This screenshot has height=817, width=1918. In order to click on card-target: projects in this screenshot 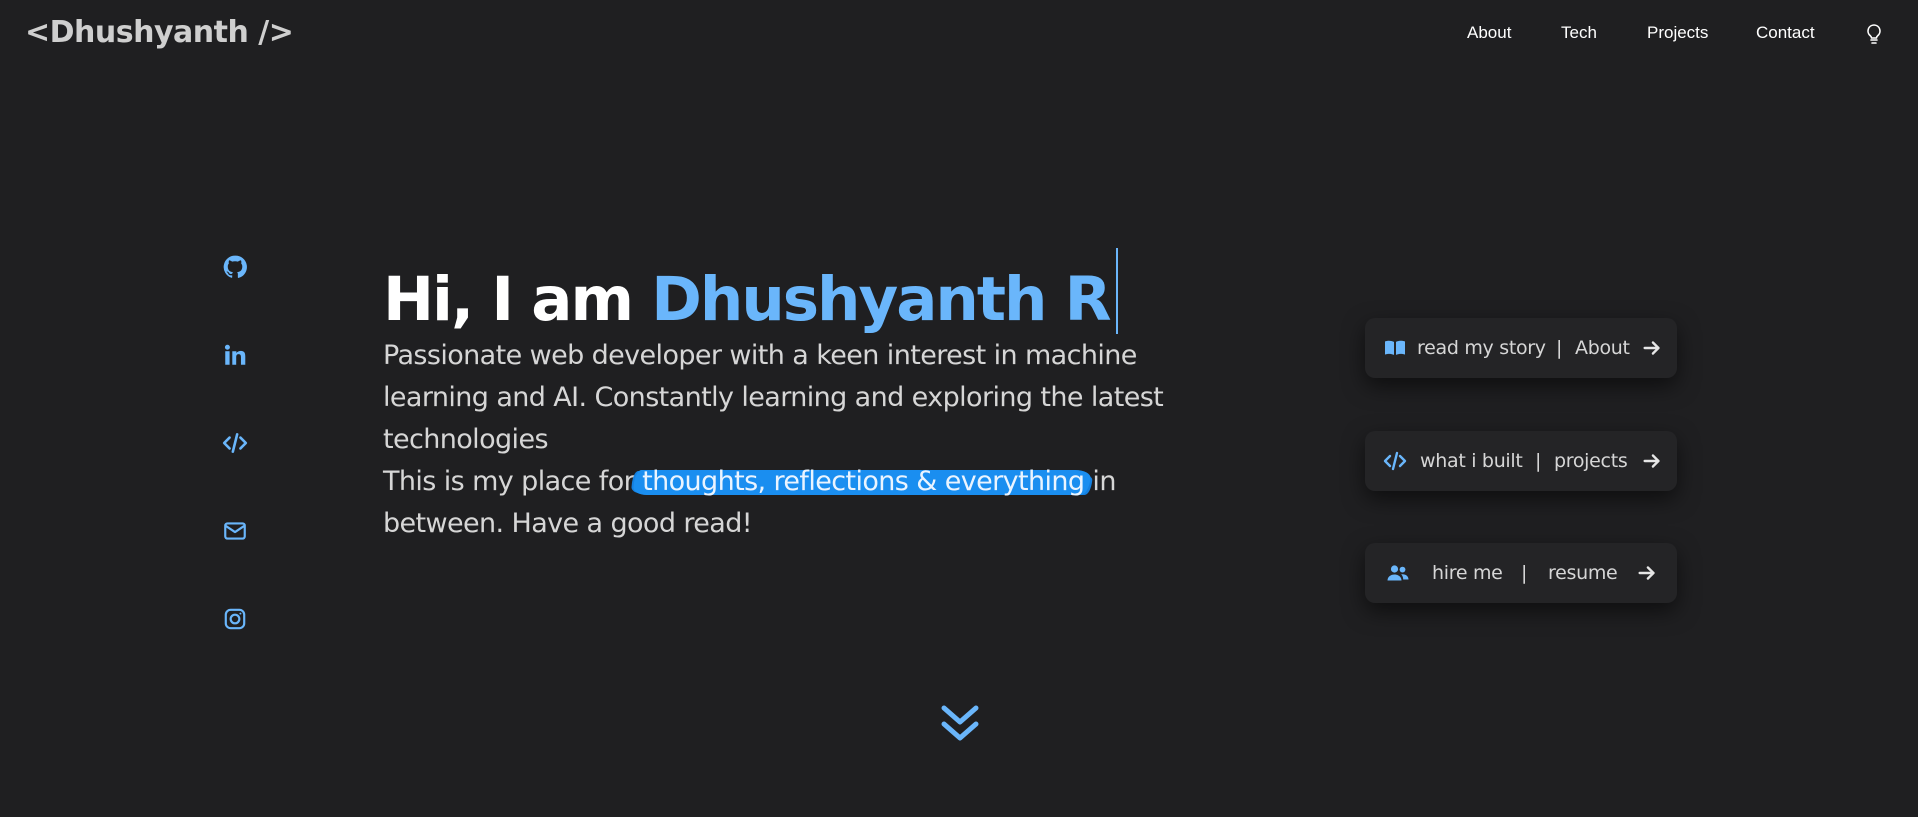, I will do `click(1591, 461)`.